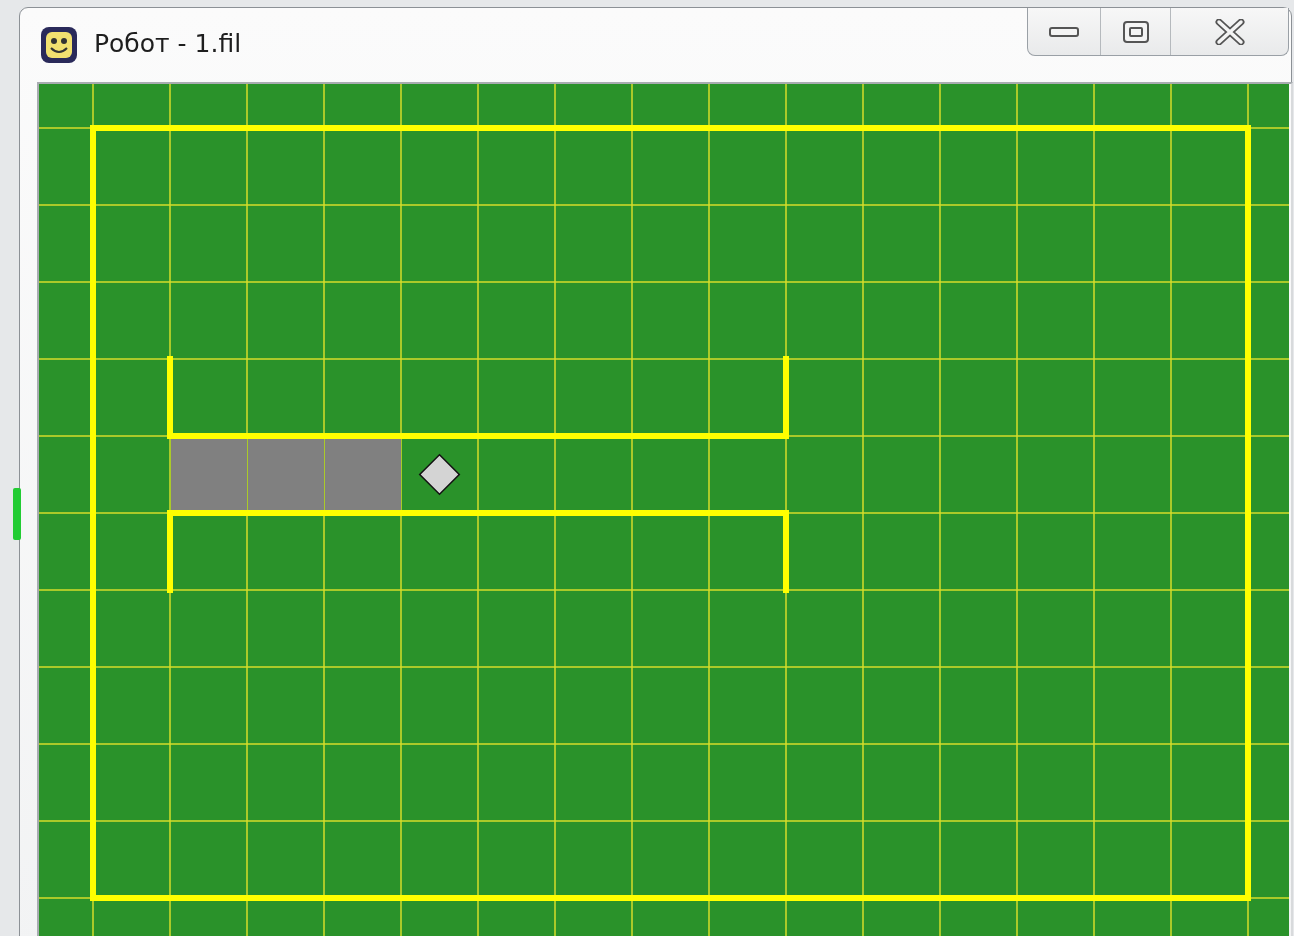 The height and width of the screenshot is (936, 1294). I want to click on window-title: Робот - 1.fil, so click(168, 44).